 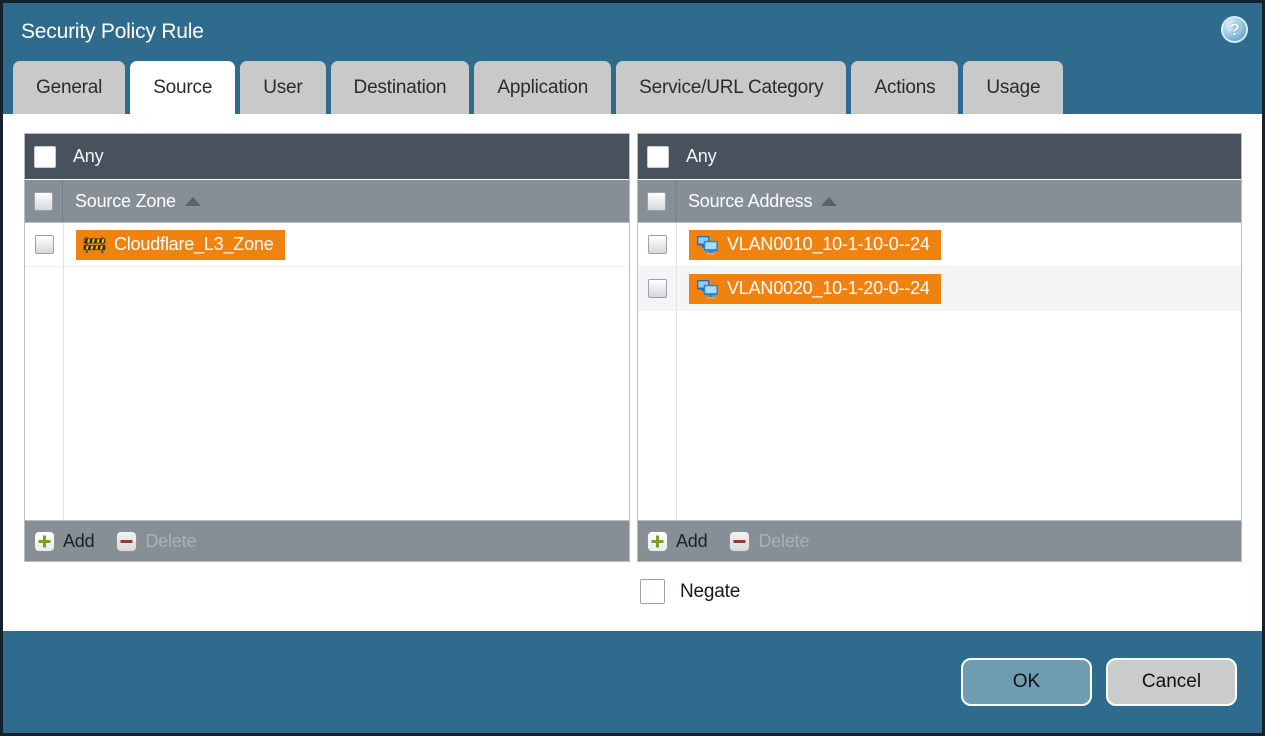 I want to click on table-row: VLAN0010_10-1-10-0--24, so click(x=939, y=245).